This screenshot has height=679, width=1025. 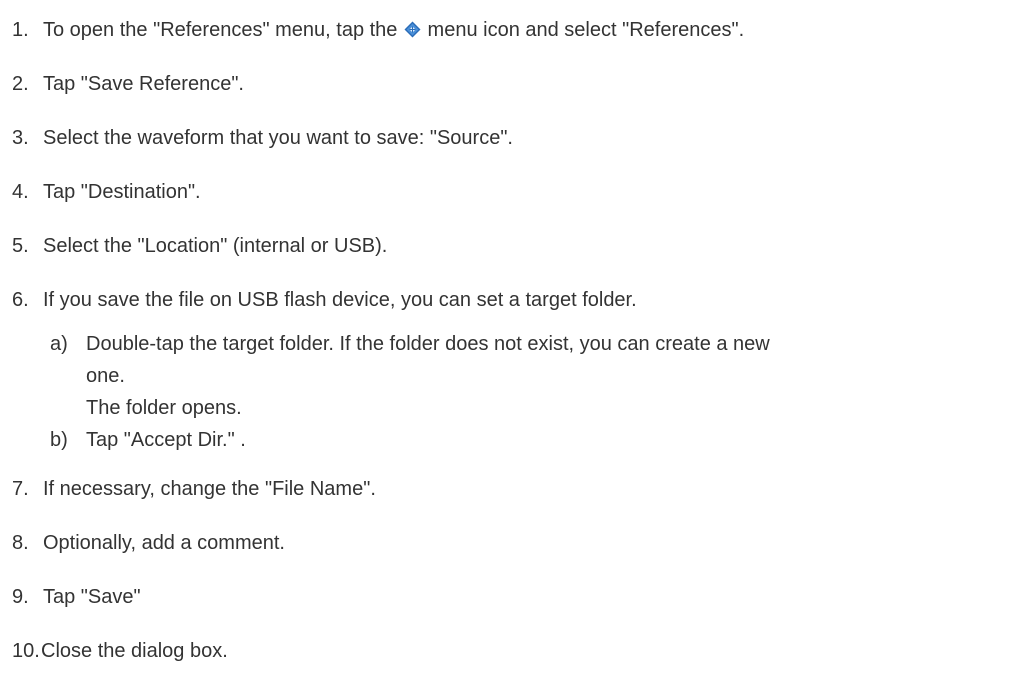 What do you see at coordinates (512, 543) in the screenshot?
I see `step-8: 8. Optionally, add a comment.` at bounding box center [512, 543].